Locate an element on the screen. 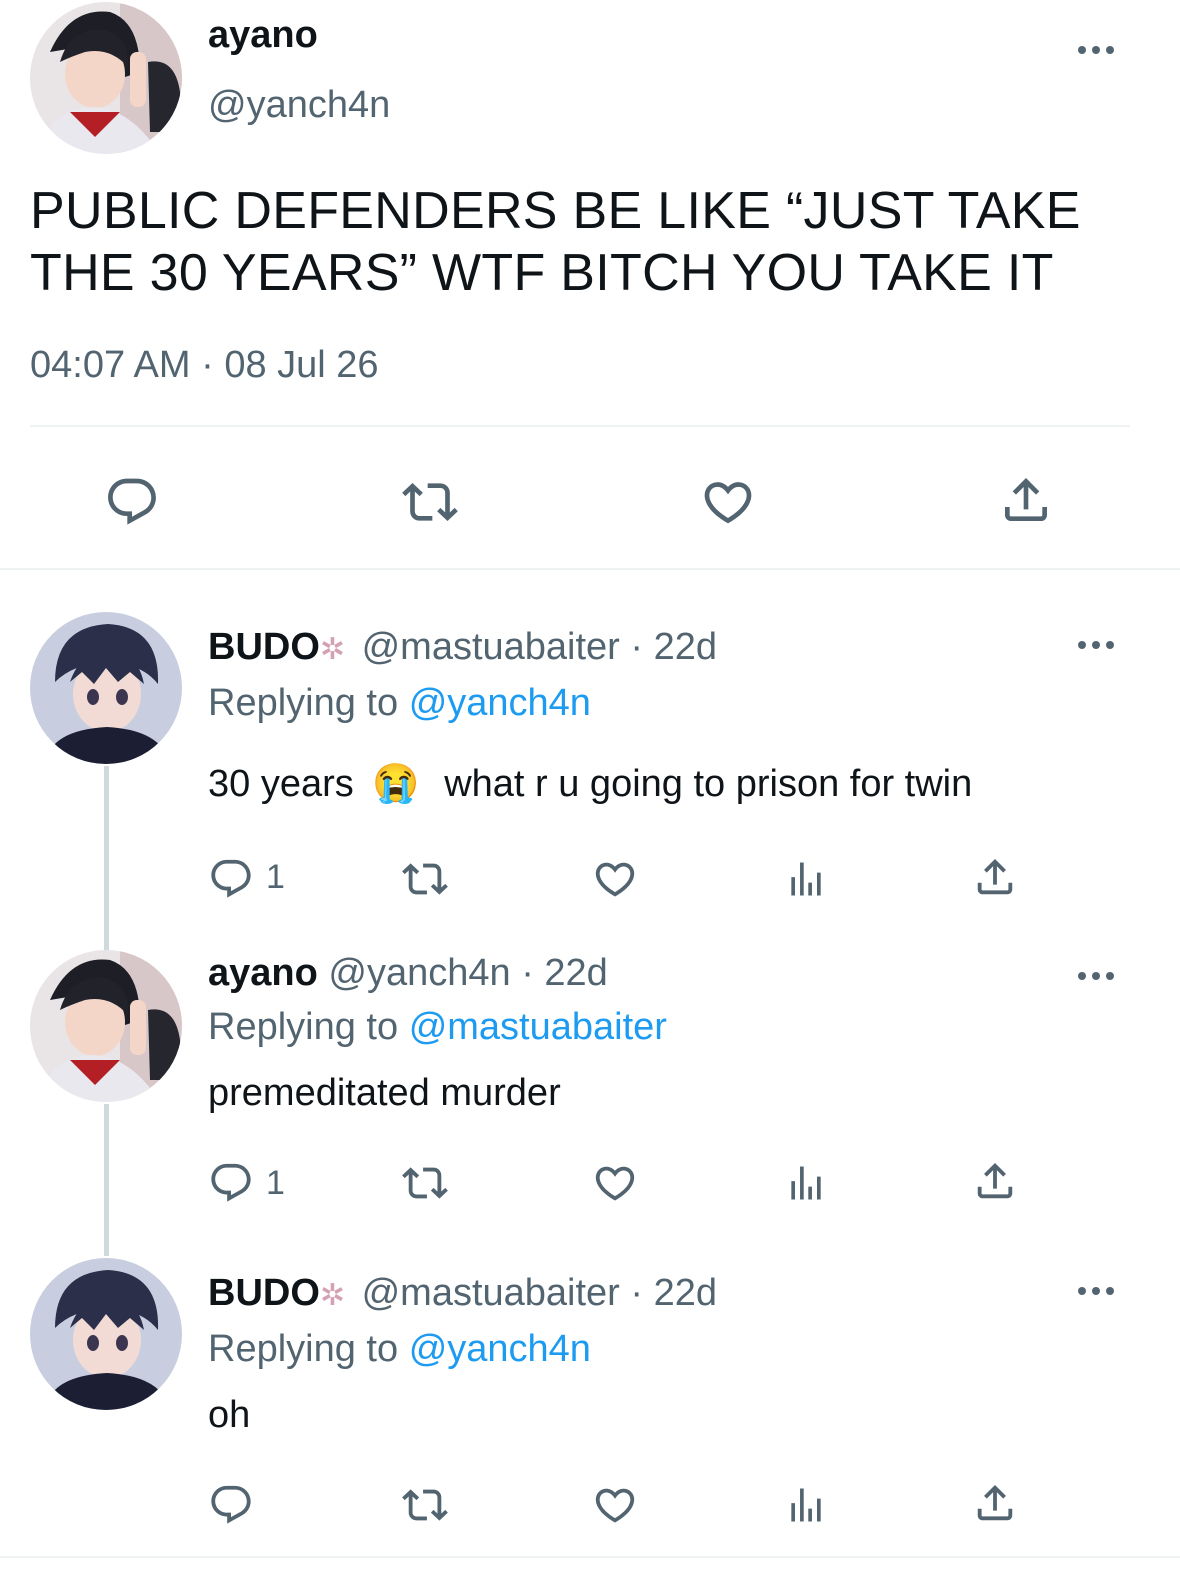  tweet-text-line-1: PUBLIC DEFENDERS BE LIKE “JUST TAKE is located at coordinates (555, 211).